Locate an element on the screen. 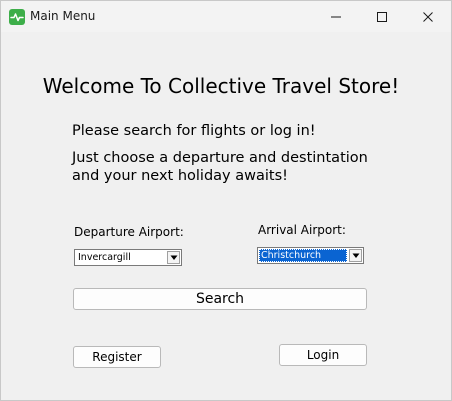 The width and height of the screenshot is (452, 401). login-button: Login is located at coordinates (323, 355).